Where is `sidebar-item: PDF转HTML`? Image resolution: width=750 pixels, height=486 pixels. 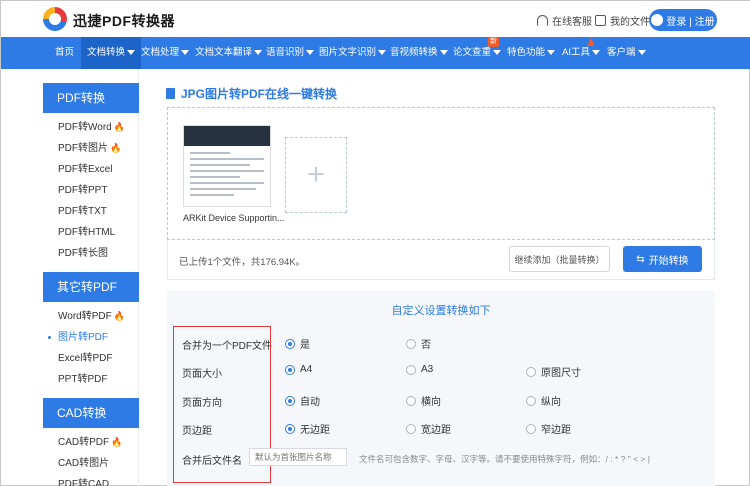 sidebar-item: PDF转HTML is located at coordinates (90, 232).